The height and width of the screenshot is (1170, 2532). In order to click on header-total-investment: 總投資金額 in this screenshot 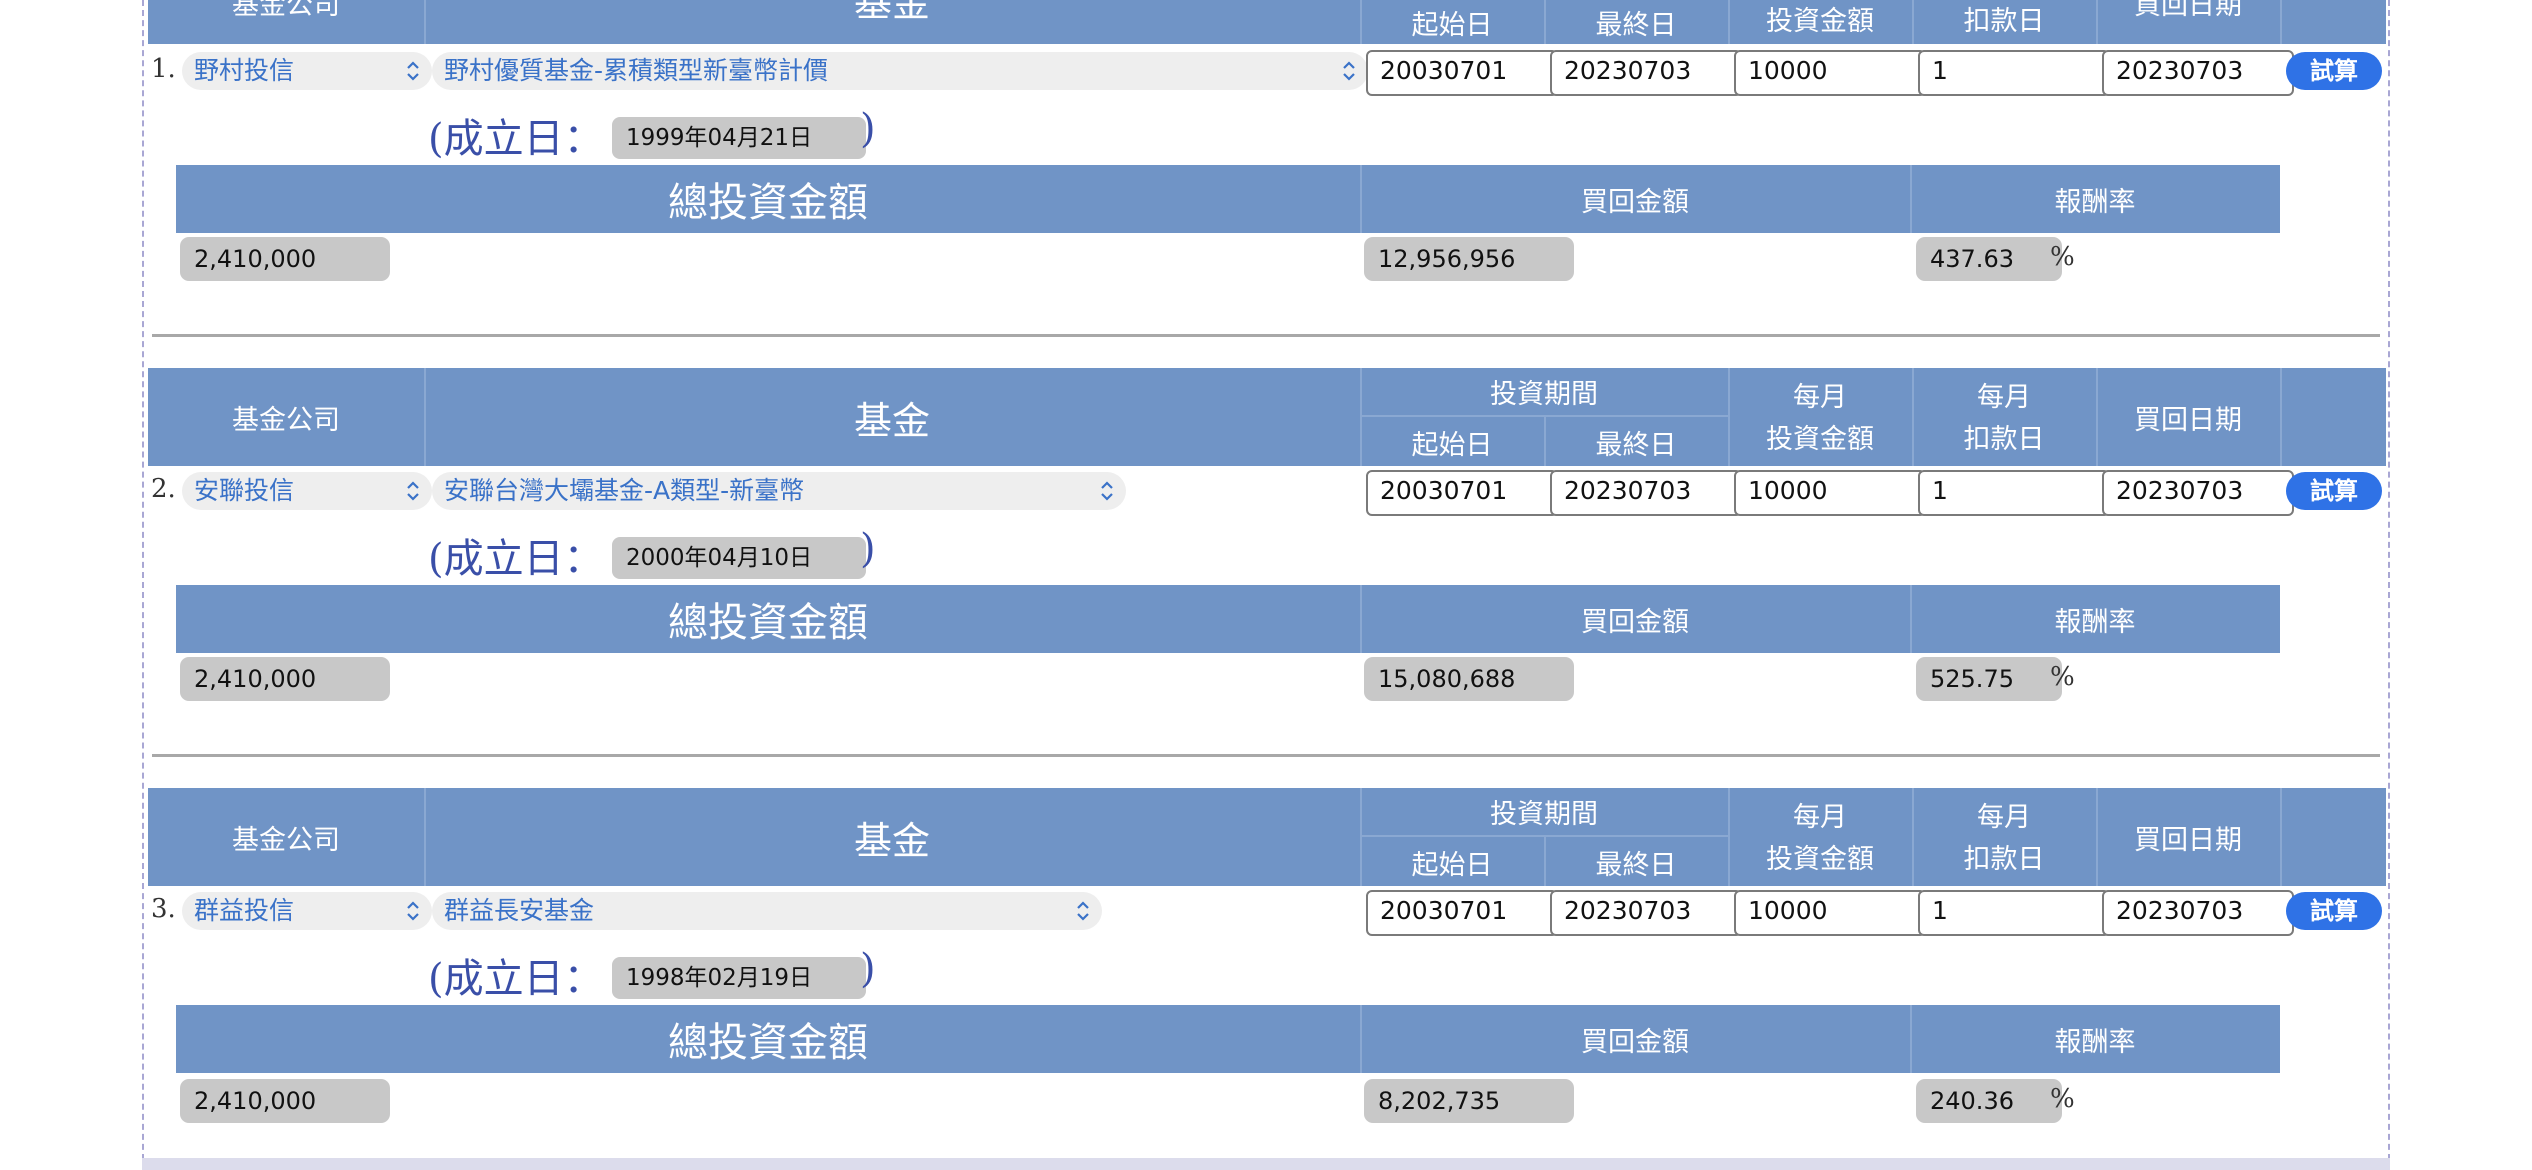, I will do `click(768, 203)`.